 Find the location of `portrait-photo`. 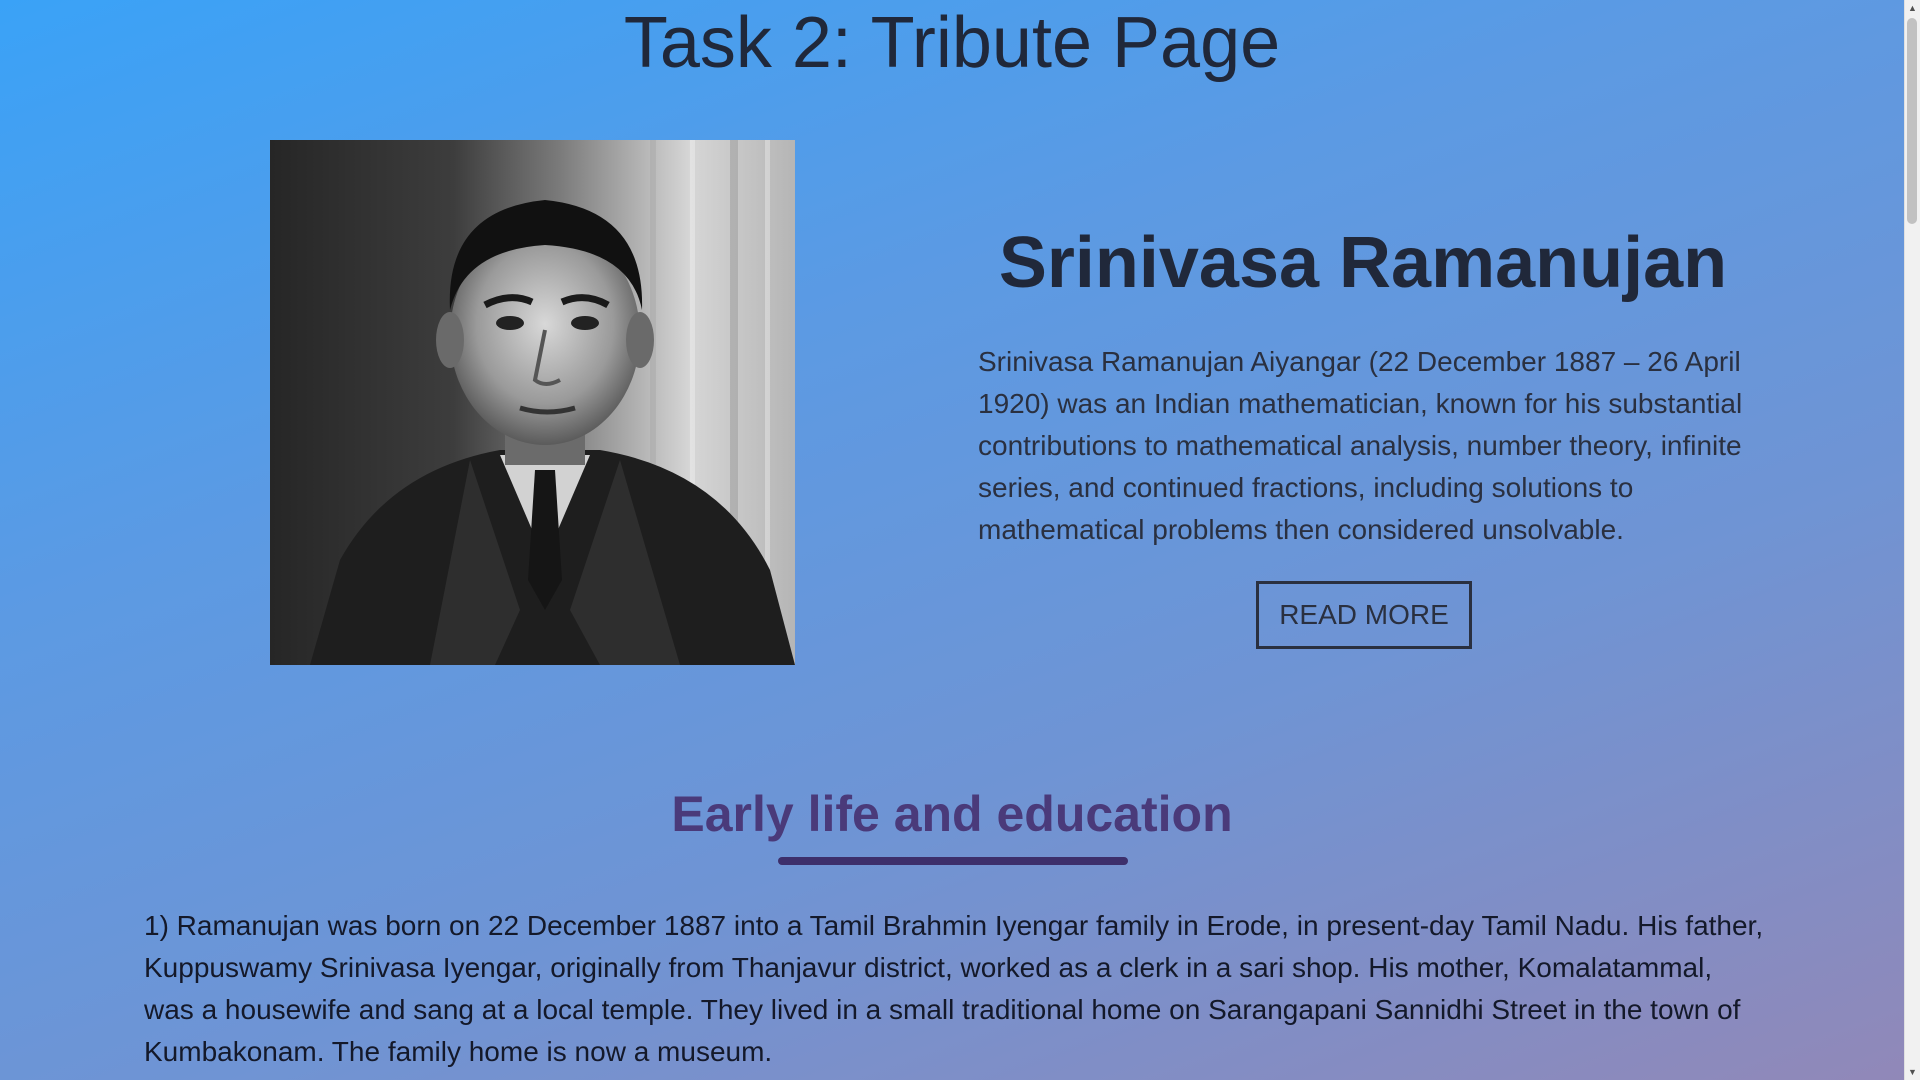

portrait-photo is located at coordinates (532, 402).